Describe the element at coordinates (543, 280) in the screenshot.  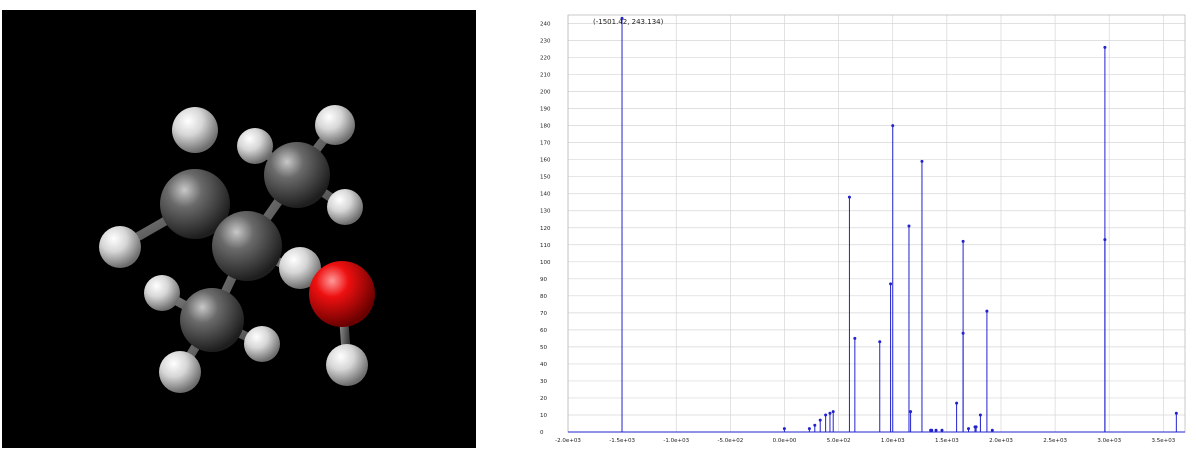
I see `y-tick-label: 90` at that location.